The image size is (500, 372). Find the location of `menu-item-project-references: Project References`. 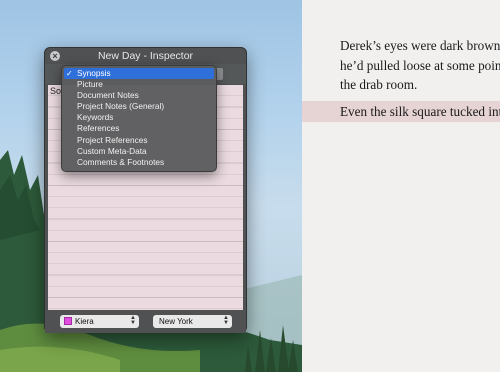

menu-item-project-references: Project References is located at coordinates (139, 140).